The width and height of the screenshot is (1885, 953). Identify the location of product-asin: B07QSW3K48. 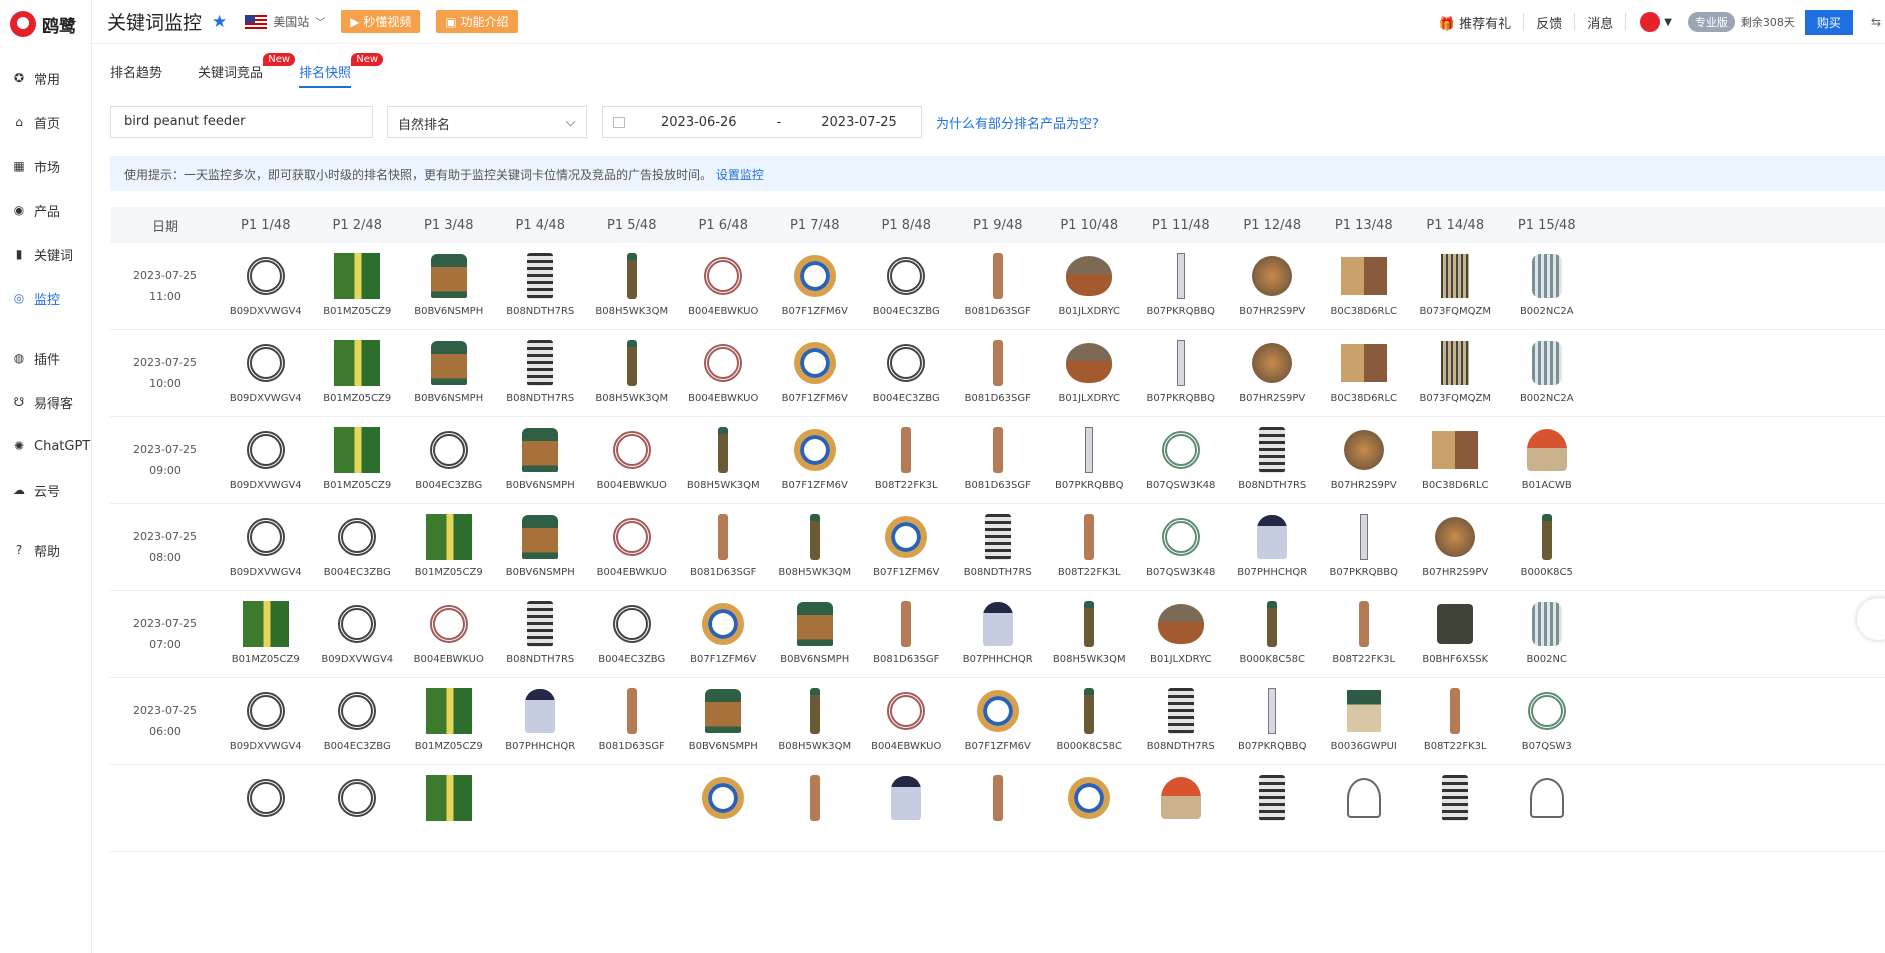
(1180, 485).